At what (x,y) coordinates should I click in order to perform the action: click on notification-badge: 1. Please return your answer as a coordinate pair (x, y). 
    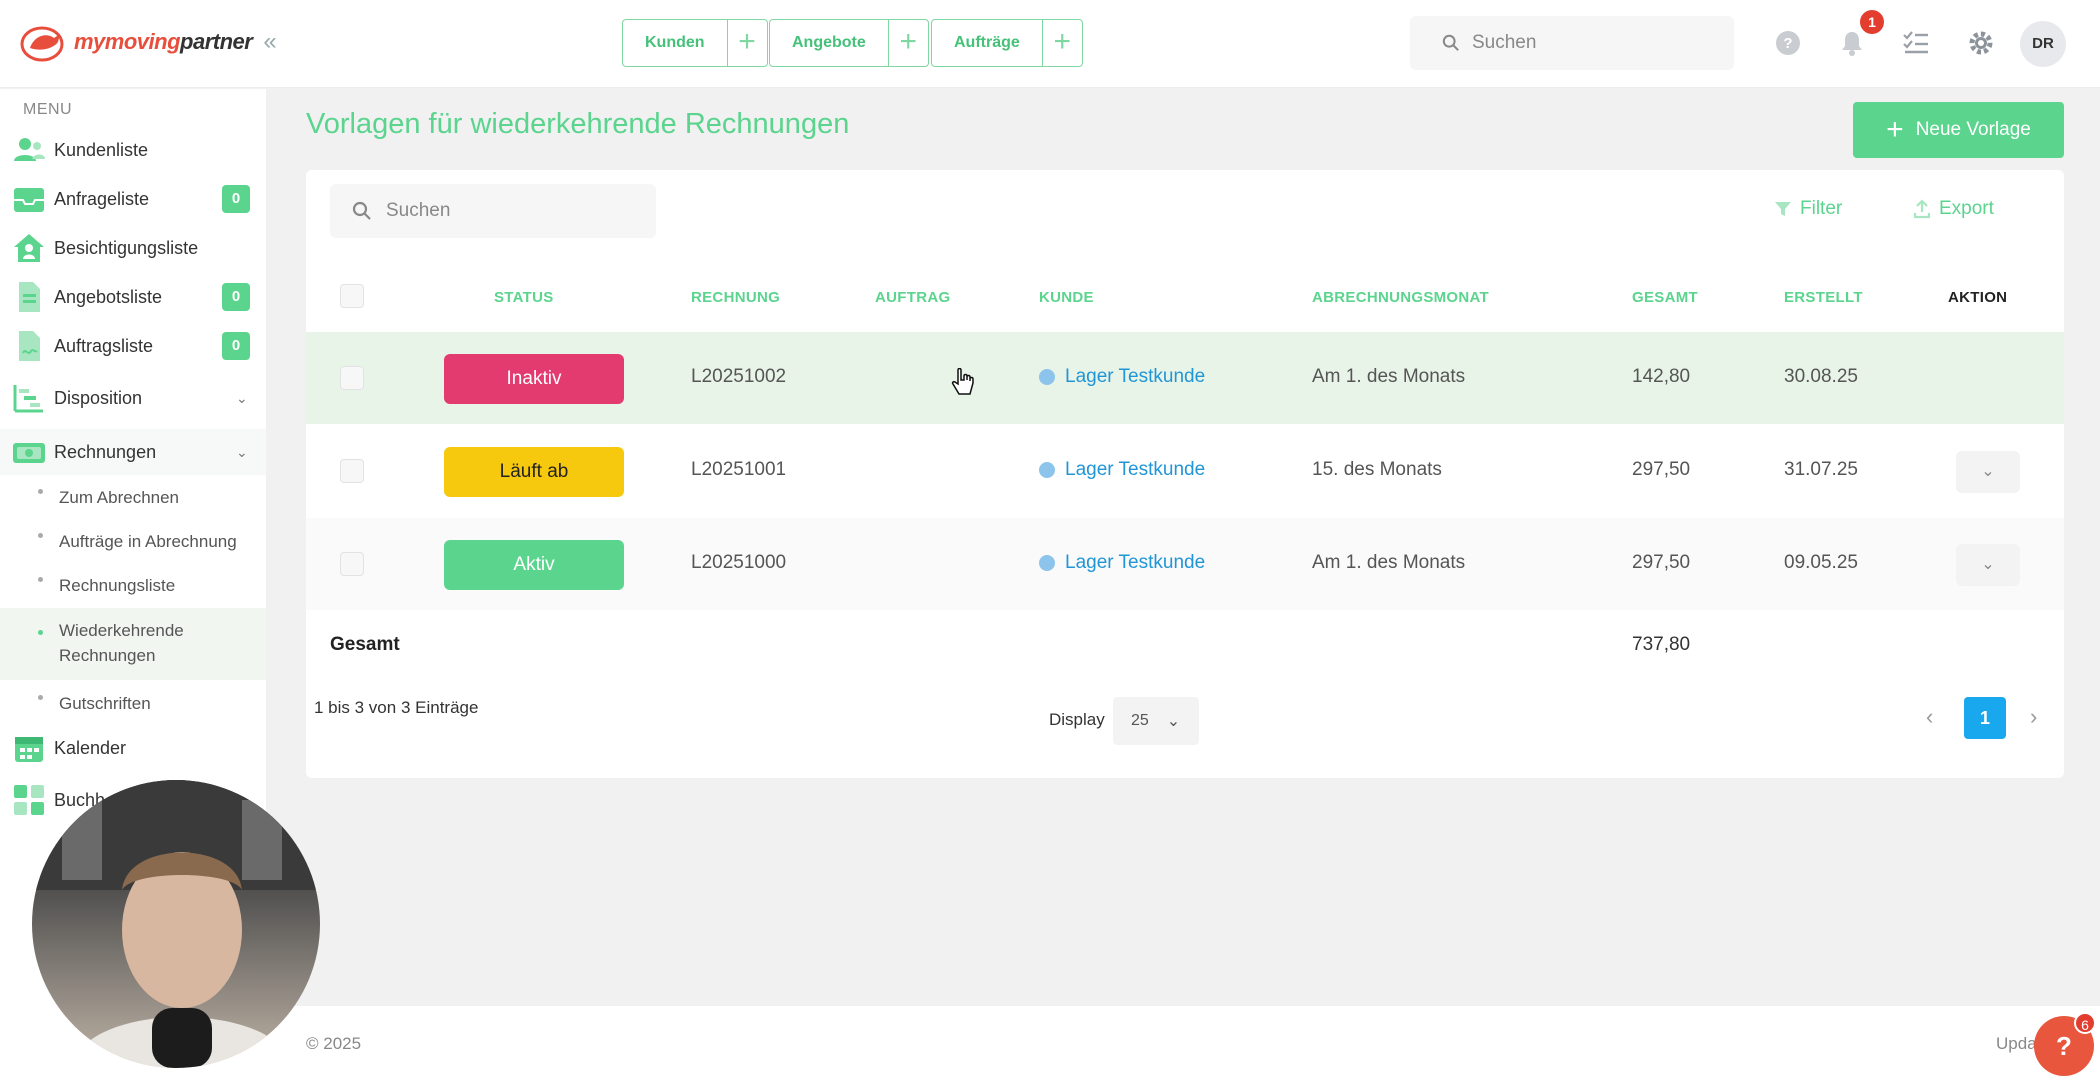
    Looking at the image, I should click on (1872, 22).